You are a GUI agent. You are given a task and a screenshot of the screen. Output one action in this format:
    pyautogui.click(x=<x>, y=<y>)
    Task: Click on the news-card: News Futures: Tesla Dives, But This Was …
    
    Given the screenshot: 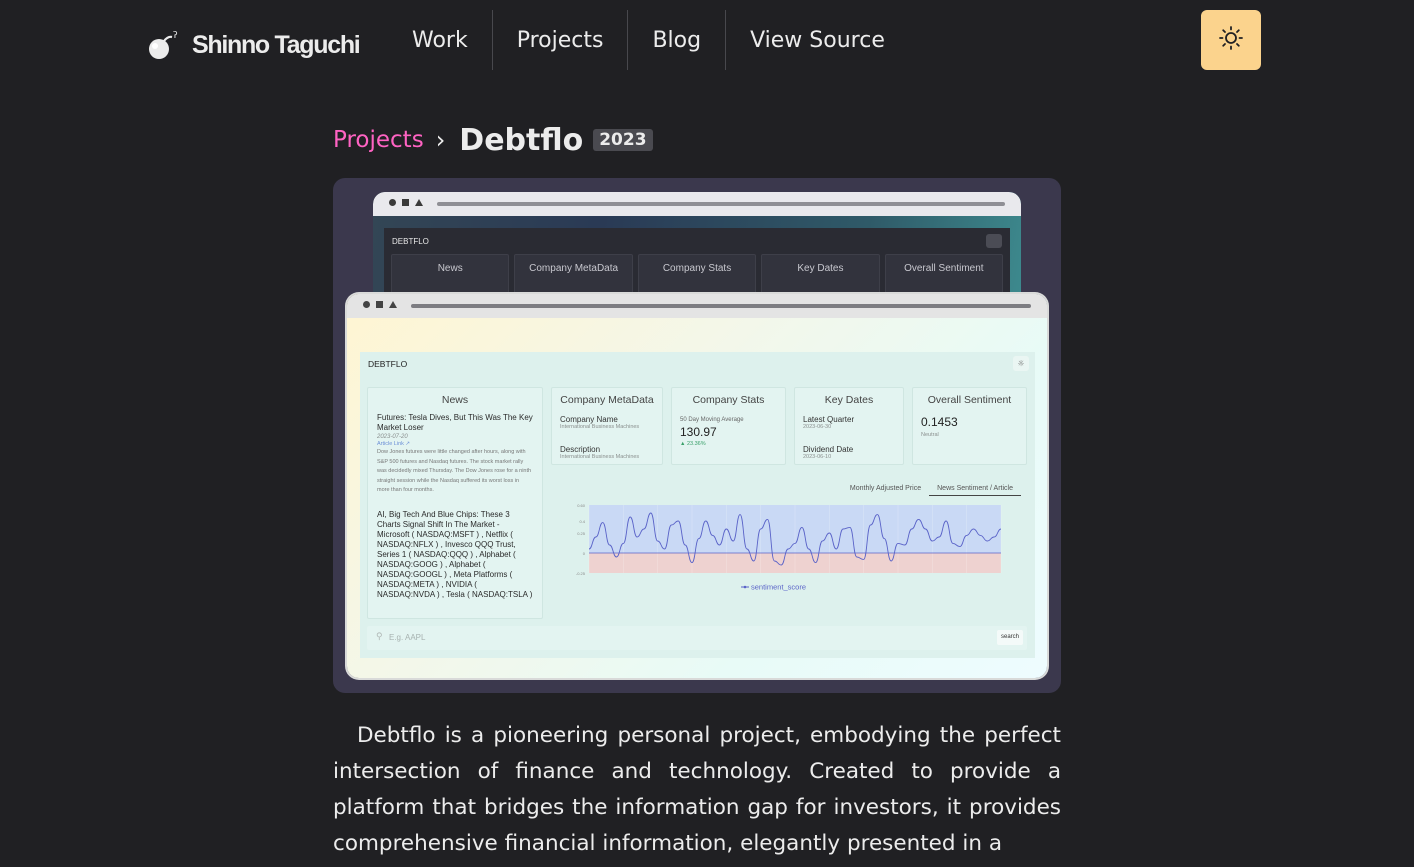 What is the action you would take?
    pyautogui.click(x=455, y=503)
    